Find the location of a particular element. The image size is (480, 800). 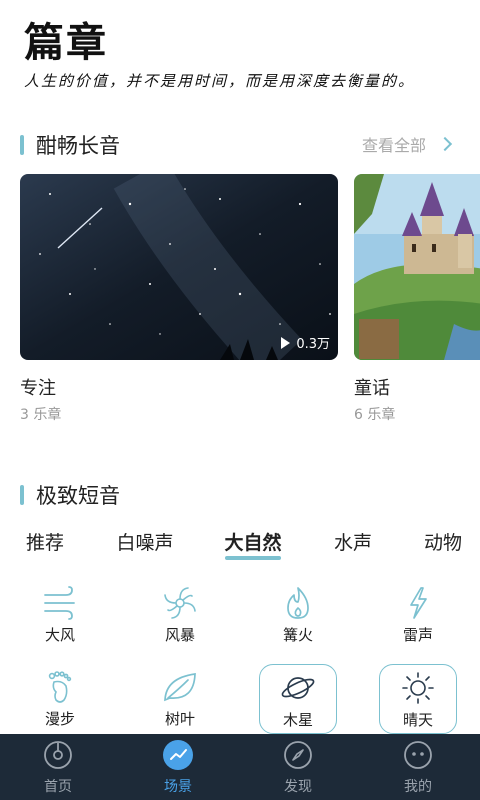

sound-wind: 大风 is located at coordinates (60, 615).